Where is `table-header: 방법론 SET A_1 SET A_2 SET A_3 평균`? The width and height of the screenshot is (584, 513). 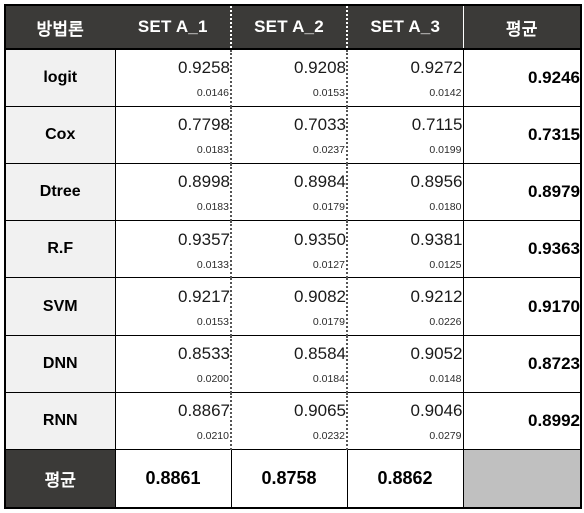
table-header: 방법론 SET A_1 SET A_2 SET A_3 평균 is located at coordinates (293, 27).